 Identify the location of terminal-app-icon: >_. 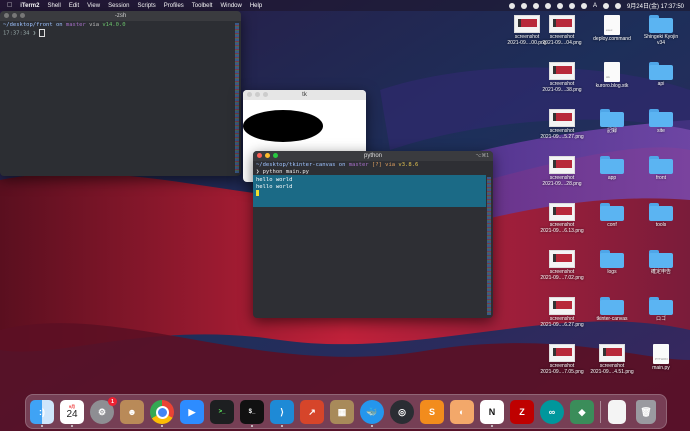
(222, 412).